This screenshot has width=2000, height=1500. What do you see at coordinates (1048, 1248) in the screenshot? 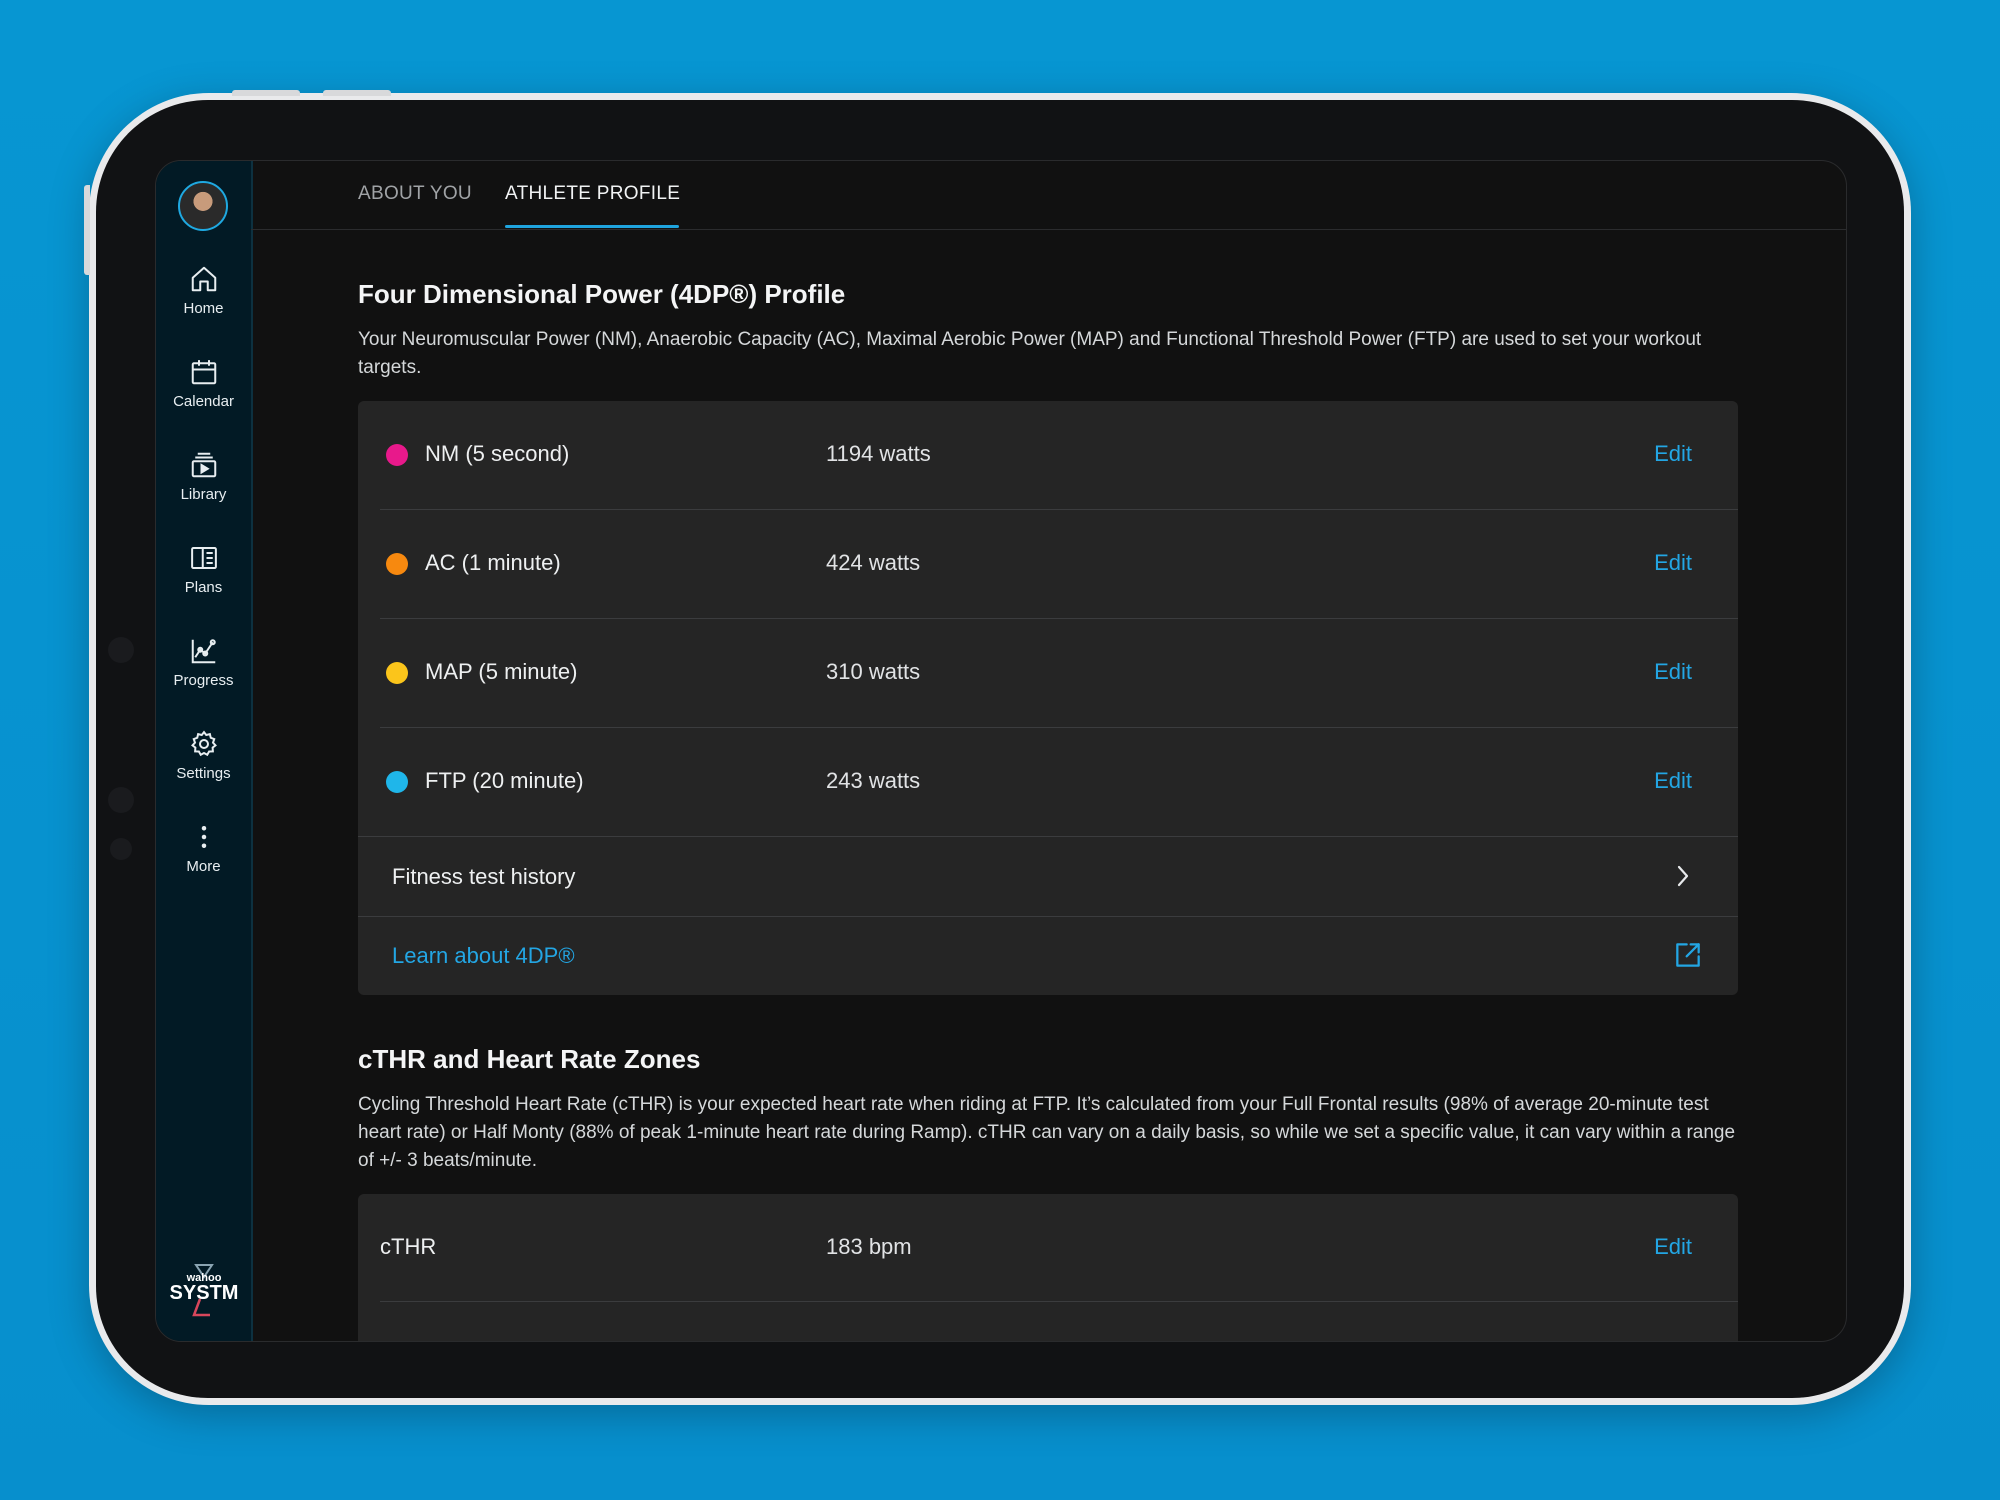
I see `hr-row-cthr: cTHR 183 bpm Edit` at bounding box center [1048, 1248].